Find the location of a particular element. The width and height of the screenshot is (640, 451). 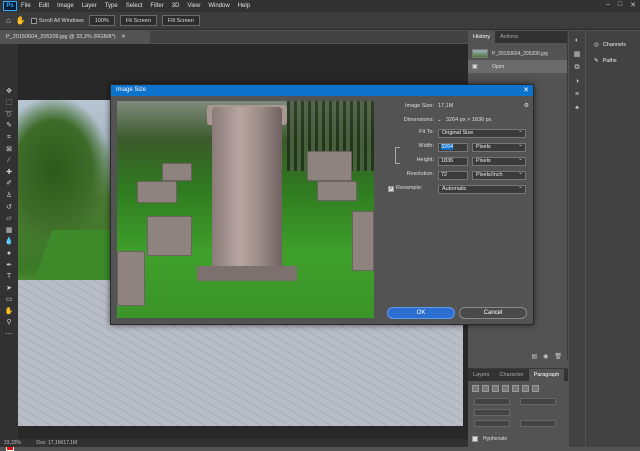

eraser-tool-icon: ▱ is located at coordinates (9, 219).